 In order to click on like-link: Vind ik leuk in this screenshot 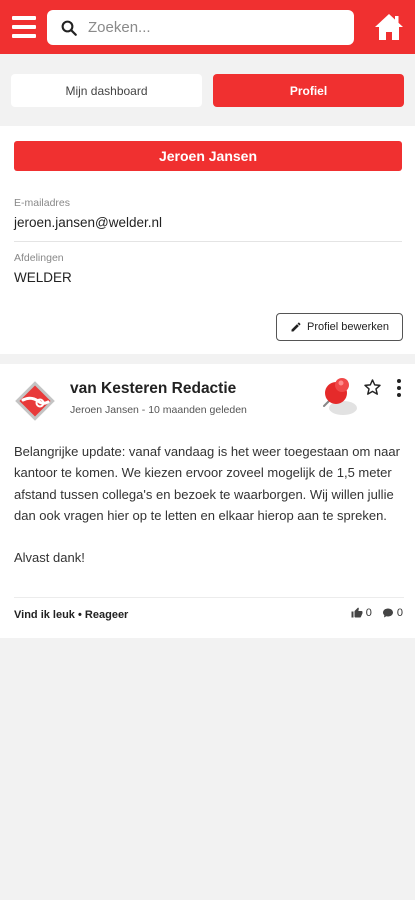, I will do `click(44, 615)`.